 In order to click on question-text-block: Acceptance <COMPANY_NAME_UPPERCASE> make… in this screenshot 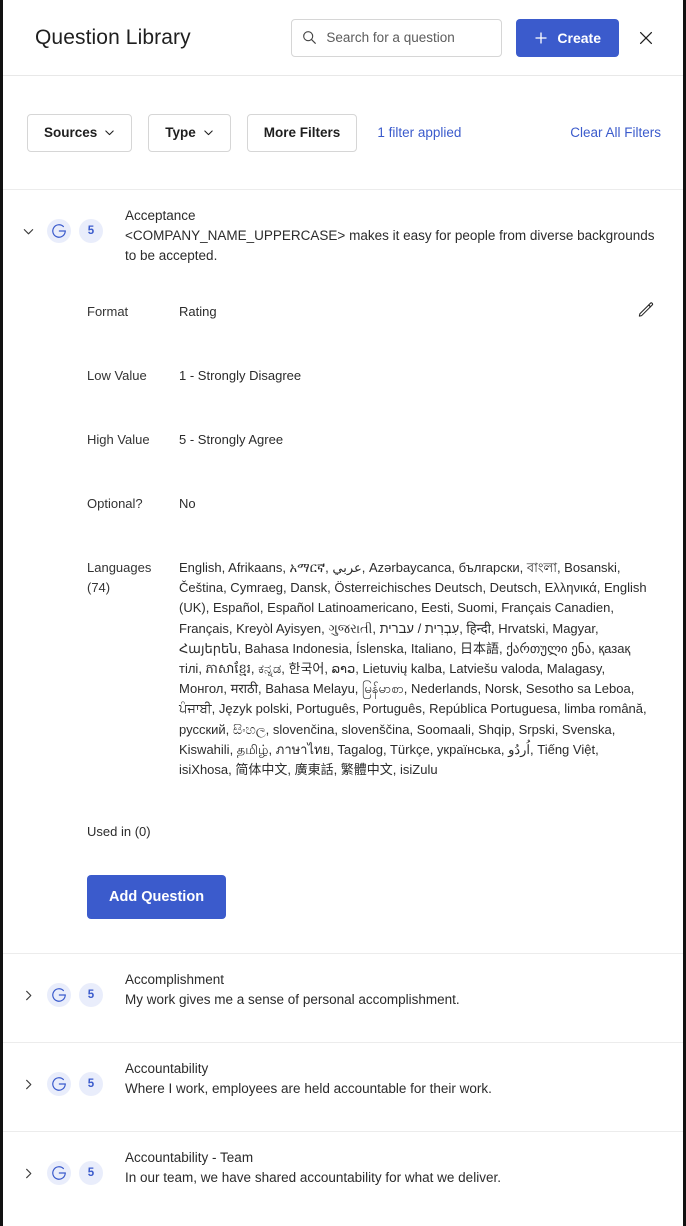, I will do `click(395, 236)`.